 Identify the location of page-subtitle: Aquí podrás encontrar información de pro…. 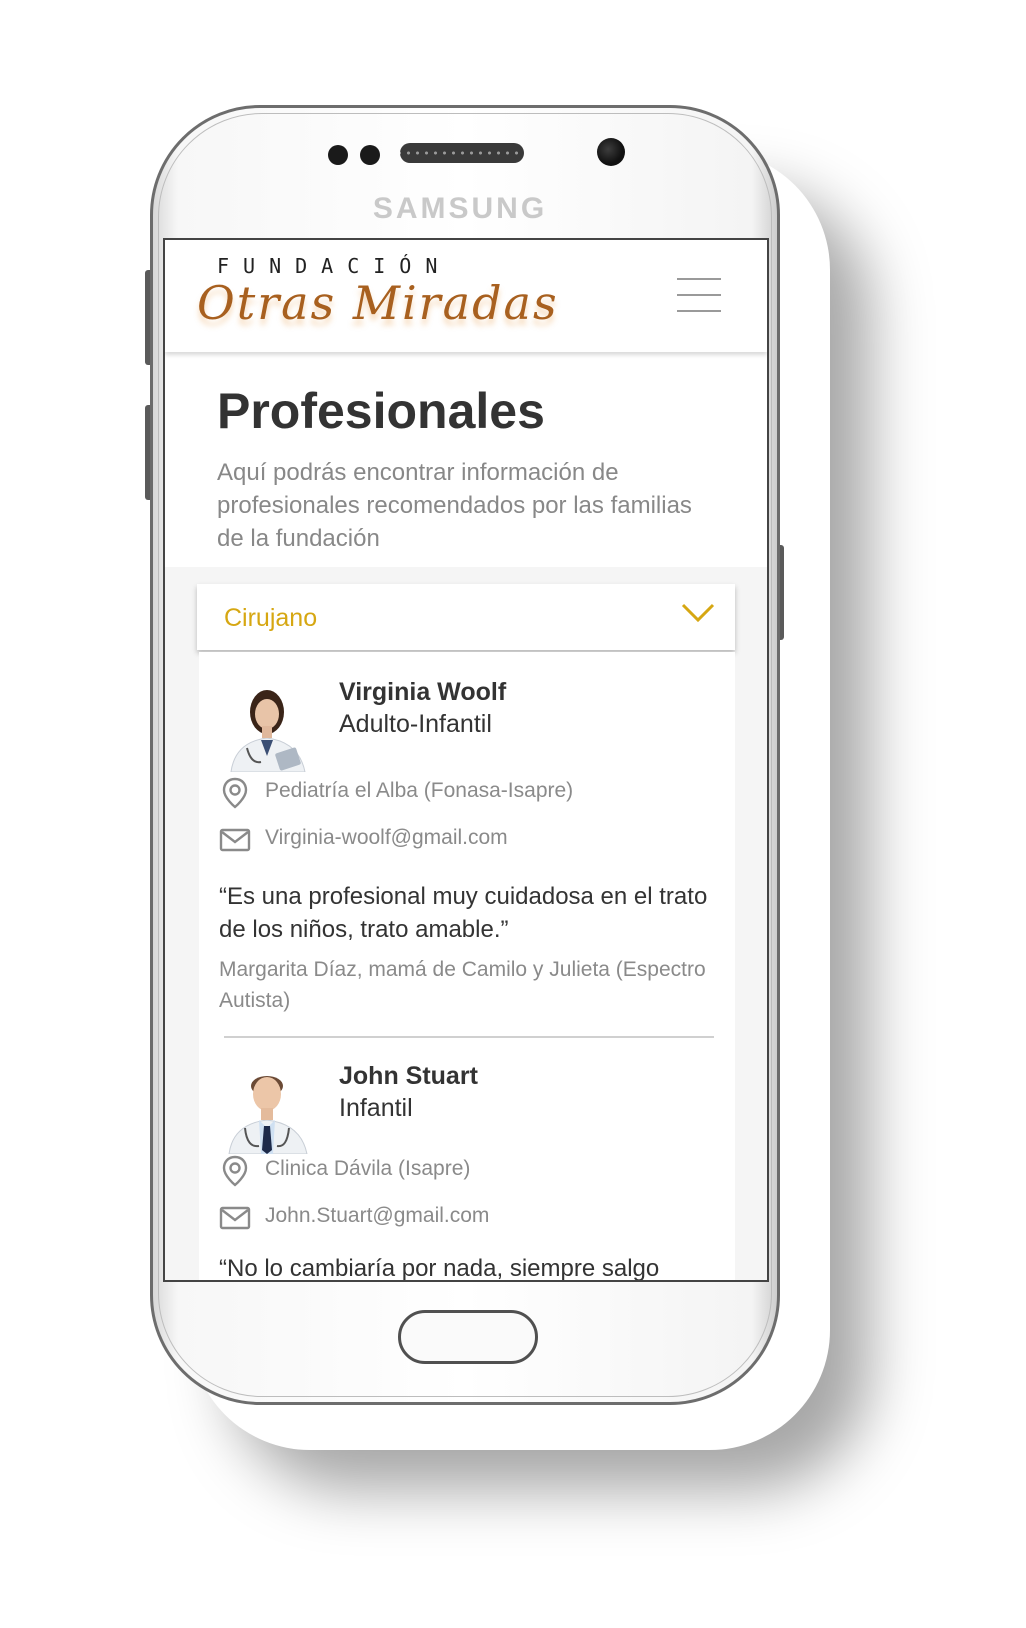
(454, 505).